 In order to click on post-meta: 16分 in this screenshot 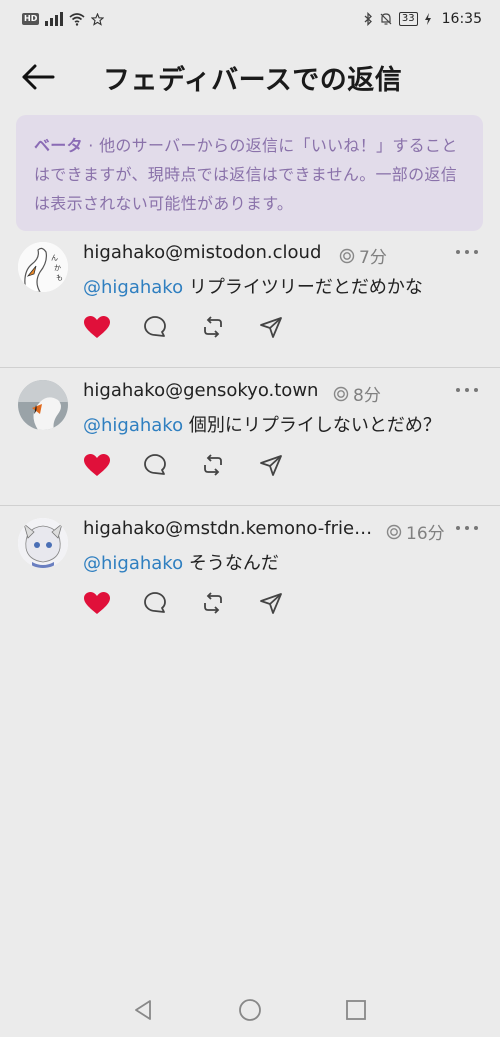, I will do `click(415, 531)`.